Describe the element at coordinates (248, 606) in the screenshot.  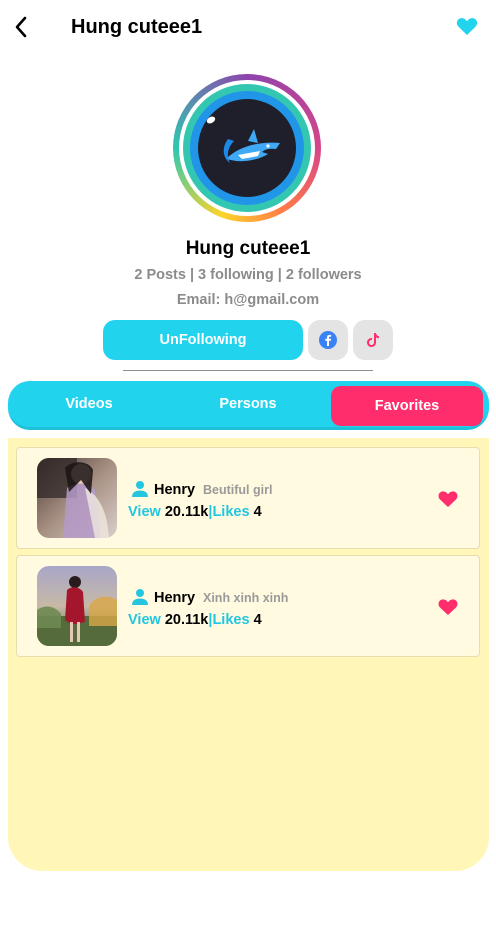
I see `list-item: Henry Xinh xinh xinh View 20.11k|Likes 4` at that location.